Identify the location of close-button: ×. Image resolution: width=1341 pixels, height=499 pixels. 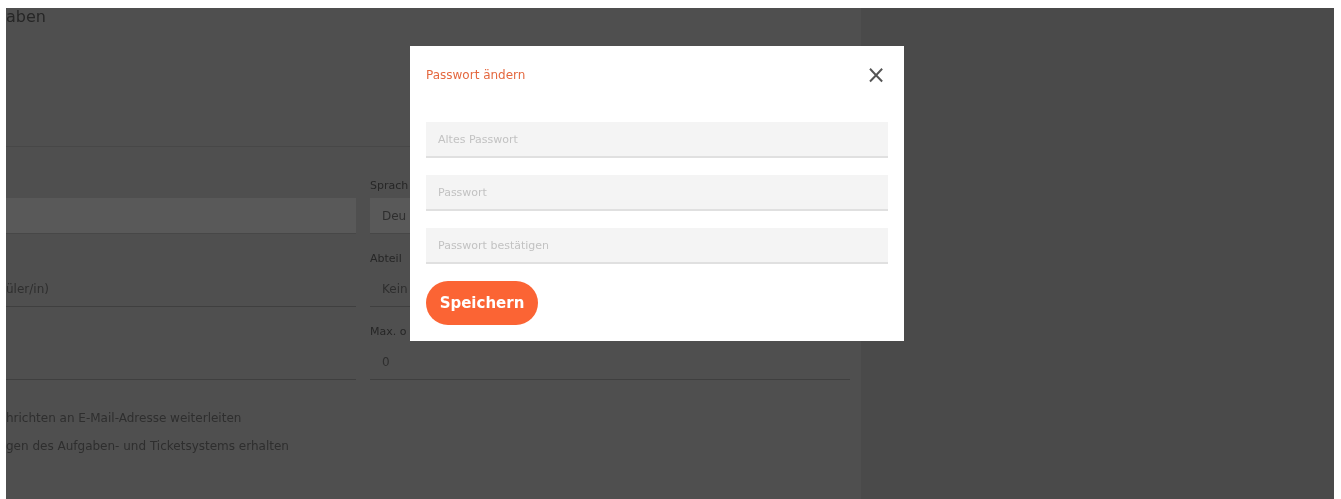
(875, 75).